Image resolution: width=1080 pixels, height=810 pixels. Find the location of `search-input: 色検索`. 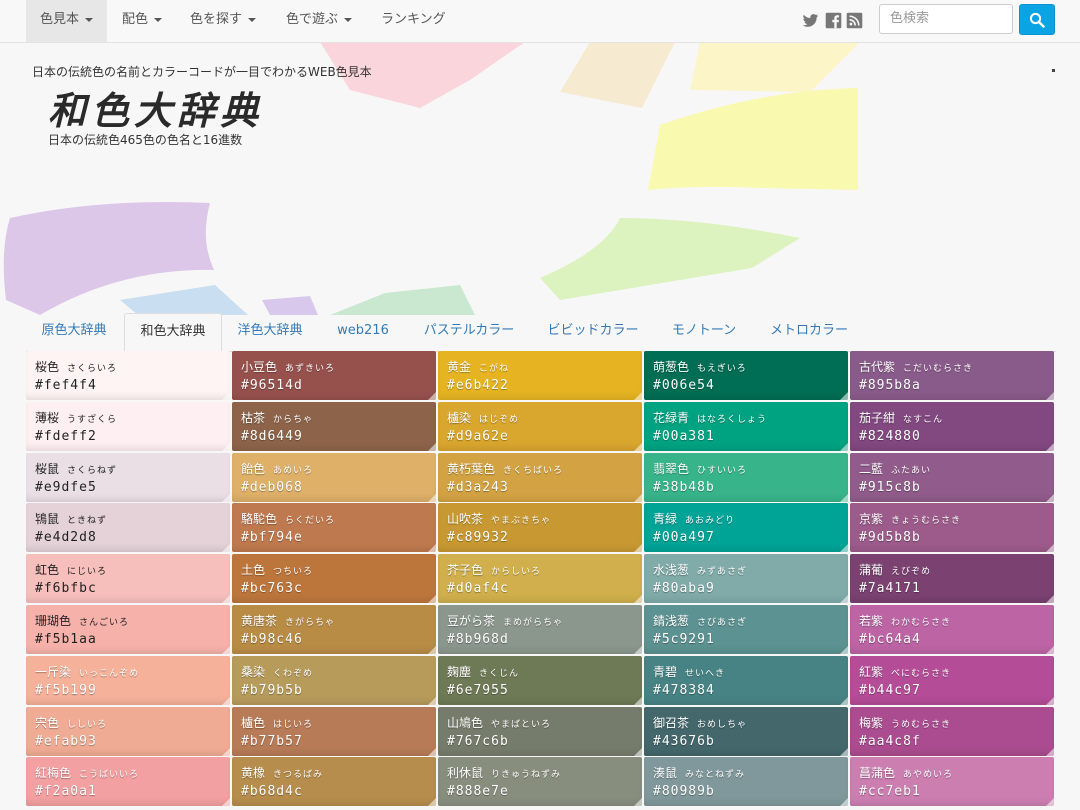

search-input: 色検索 is located at coordinates (946, 19).